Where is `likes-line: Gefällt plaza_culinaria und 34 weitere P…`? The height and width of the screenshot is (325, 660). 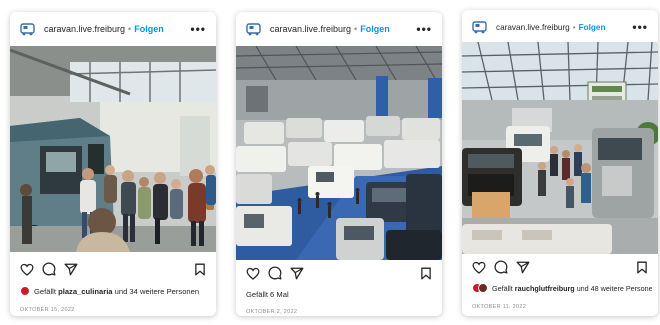 likes-line: Gefällt plaza_culinaria und 34 weitere P… is located at coordinates (115, 291).